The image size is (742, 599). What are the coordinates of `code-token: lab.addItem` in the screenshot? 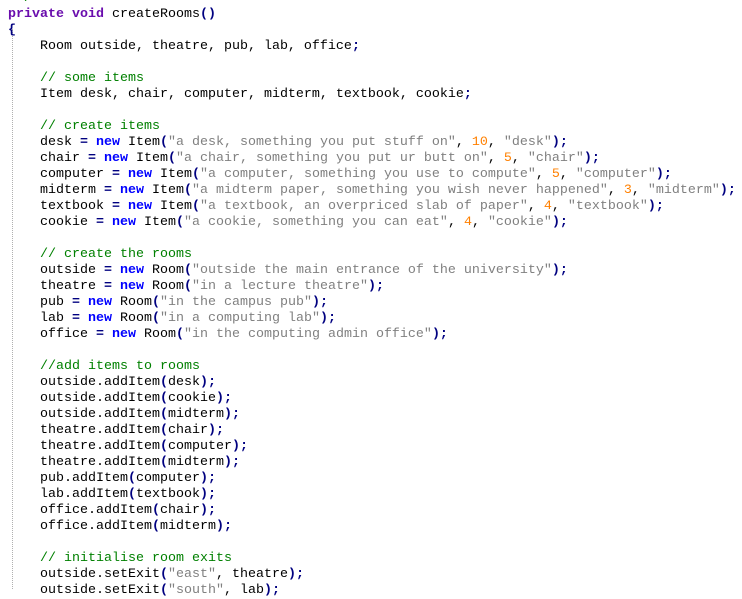 It's located at (68, 494).